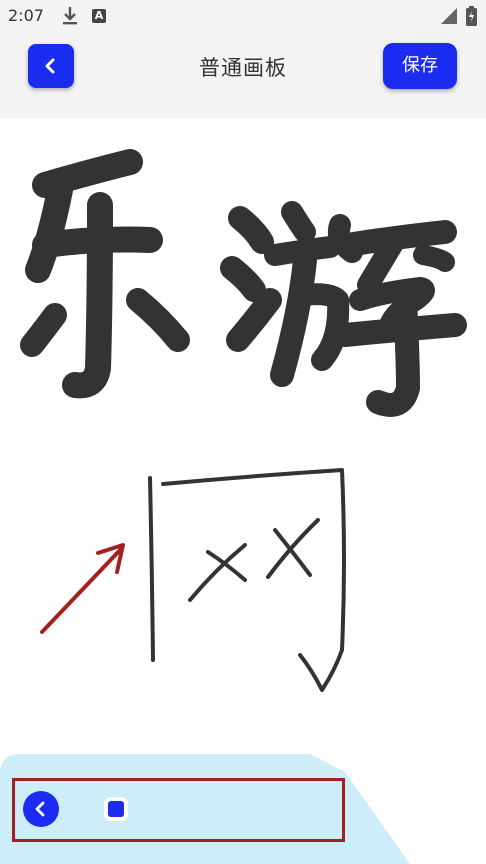 This screenshot has width=486, height=864. I want to click on signal-icon, so click(449, 16).